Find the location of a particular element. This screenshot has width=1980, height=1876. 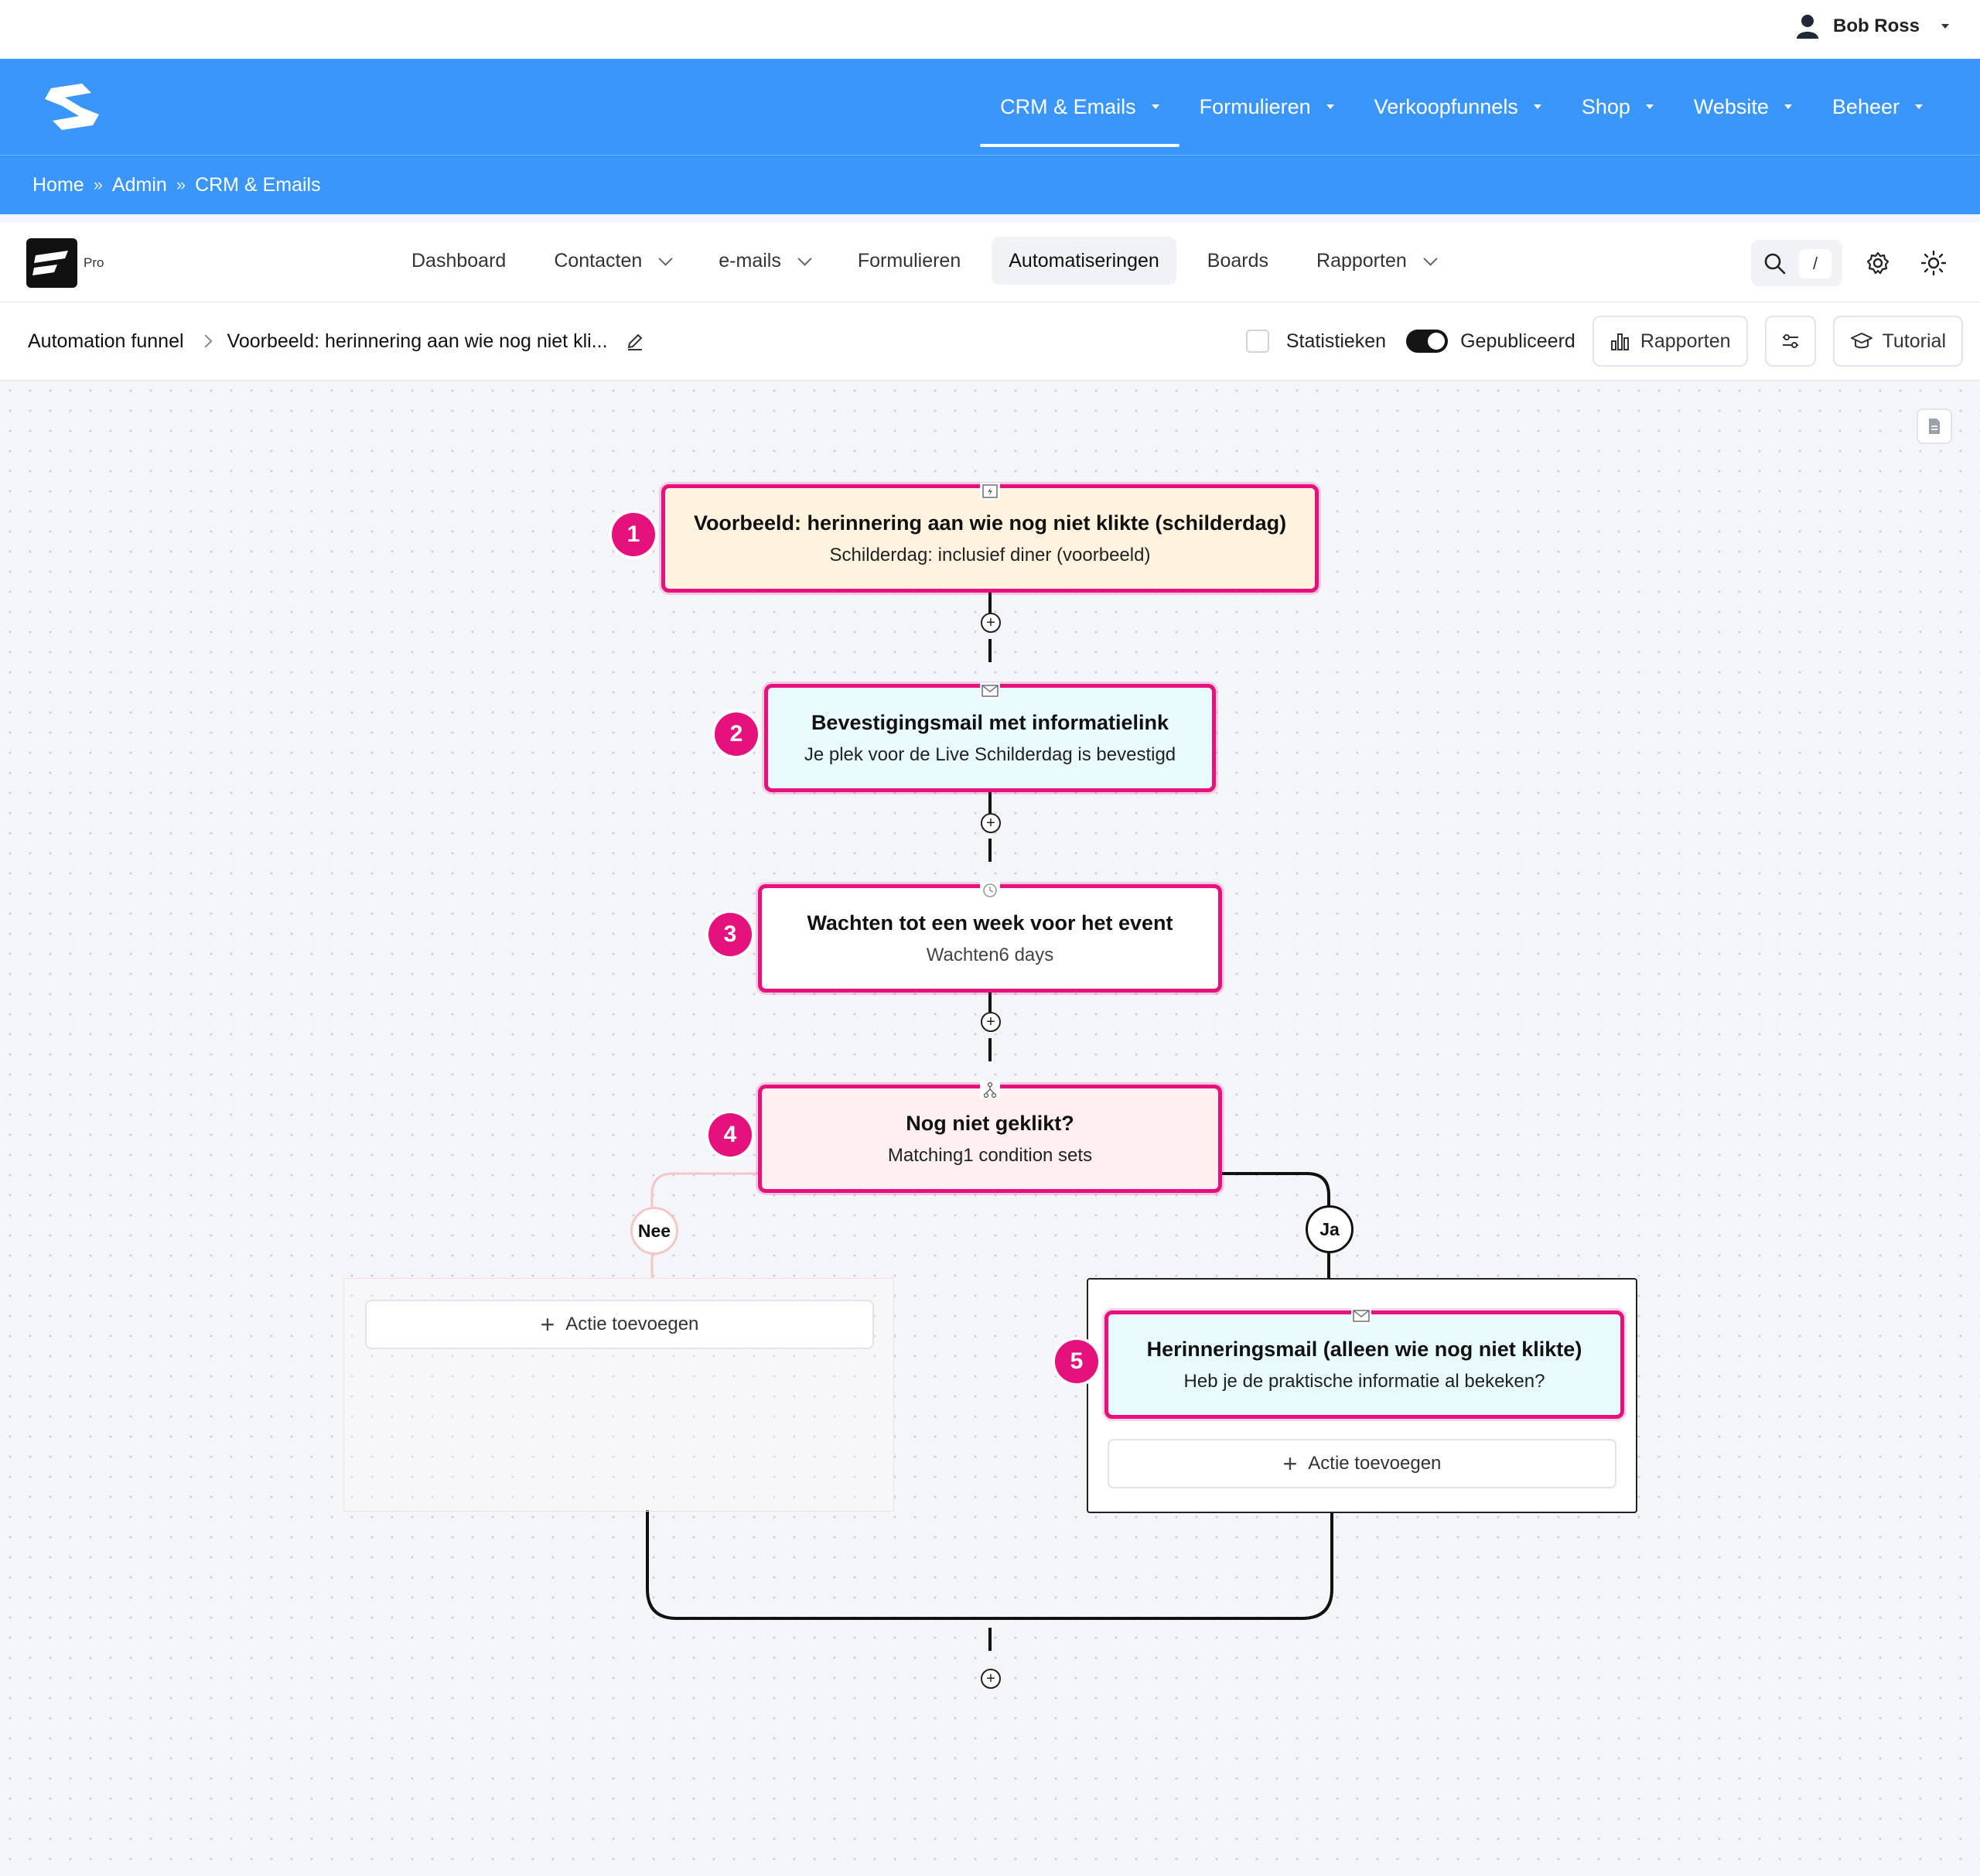

add-action-button-no: + Actie toevoegen is located at coordinates (619, 1324).